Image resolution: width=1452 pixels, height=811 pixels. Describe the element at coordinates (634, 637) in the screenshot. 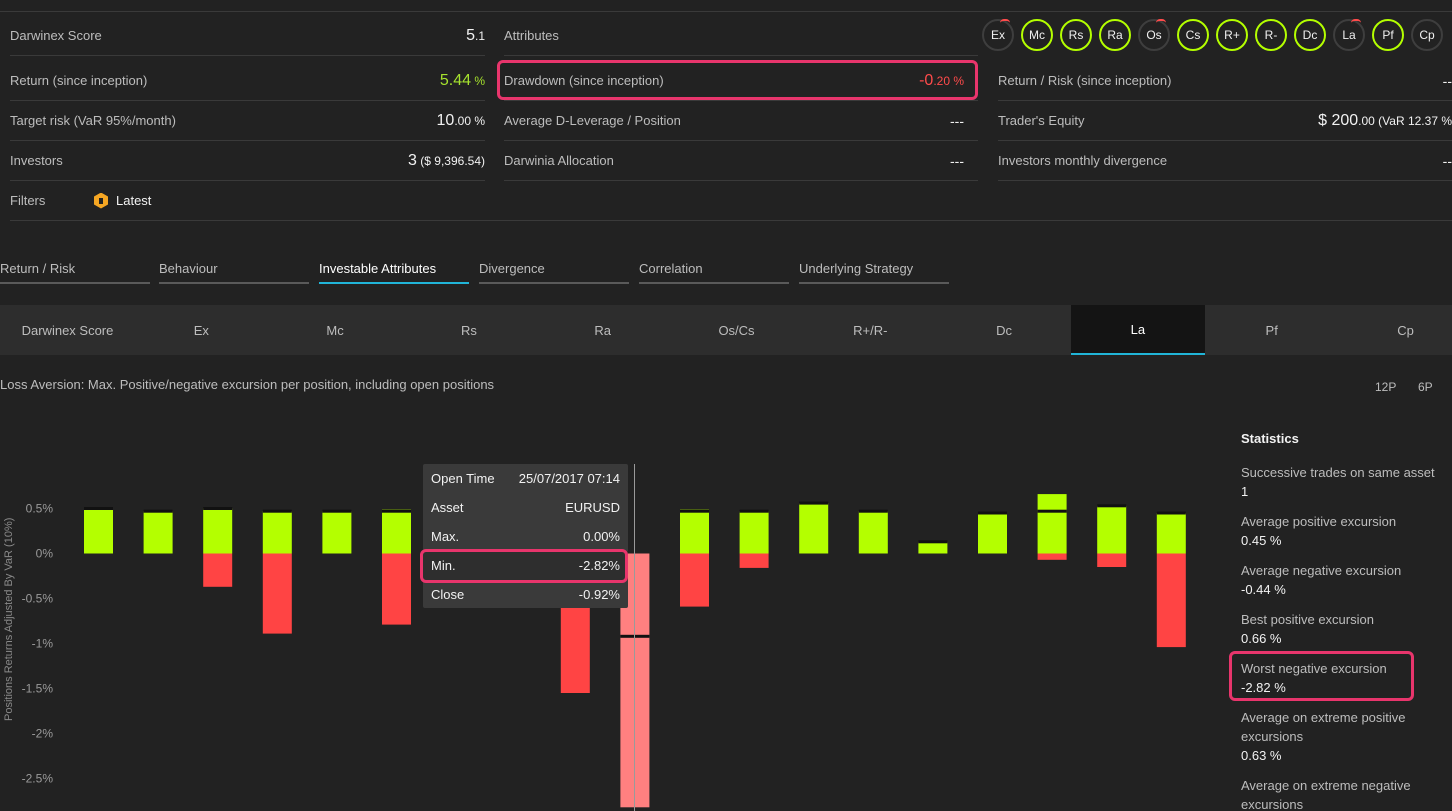

I see `cursor-line` at that location.